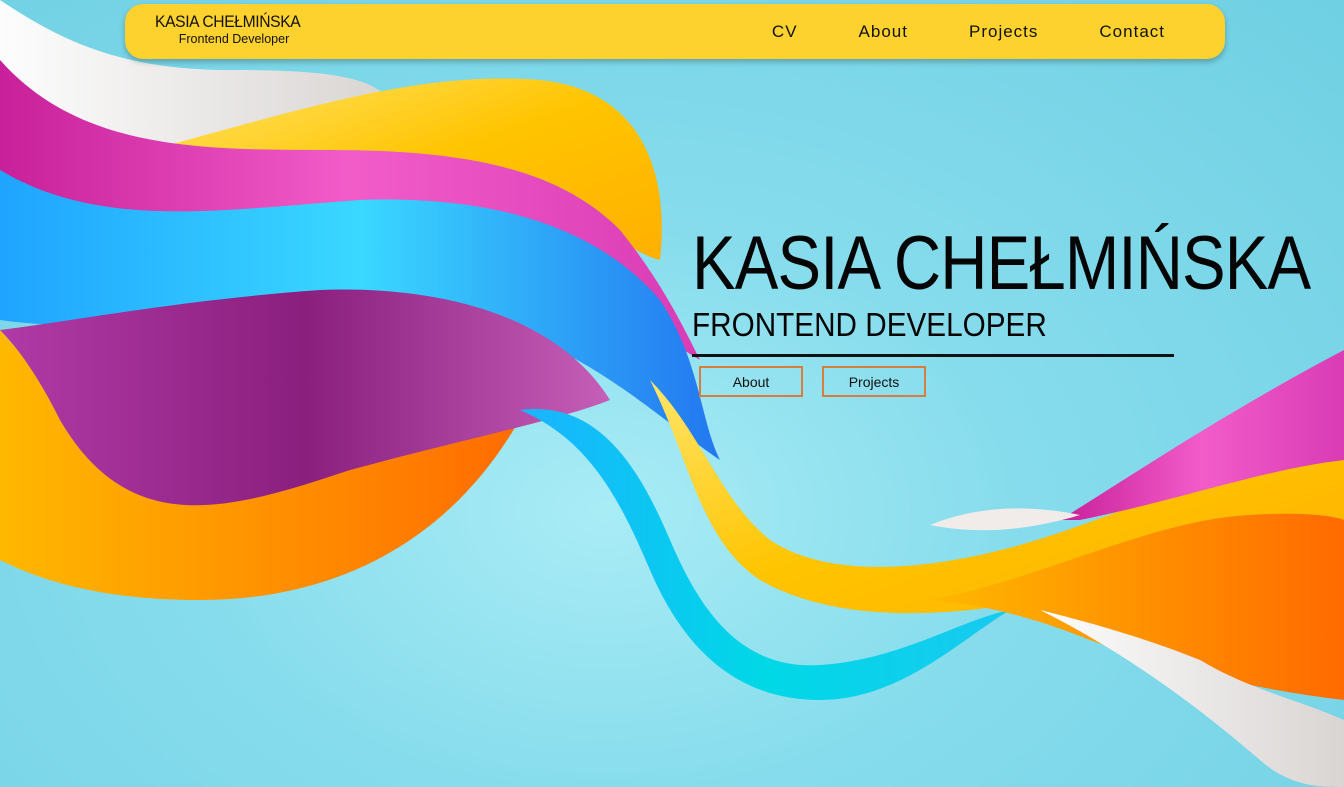 The image size is (1344, 787). What do you see at coordinates (874, 381) in the screenshot?
I see `projects-button: Projects` at bounding box center [874, 381].